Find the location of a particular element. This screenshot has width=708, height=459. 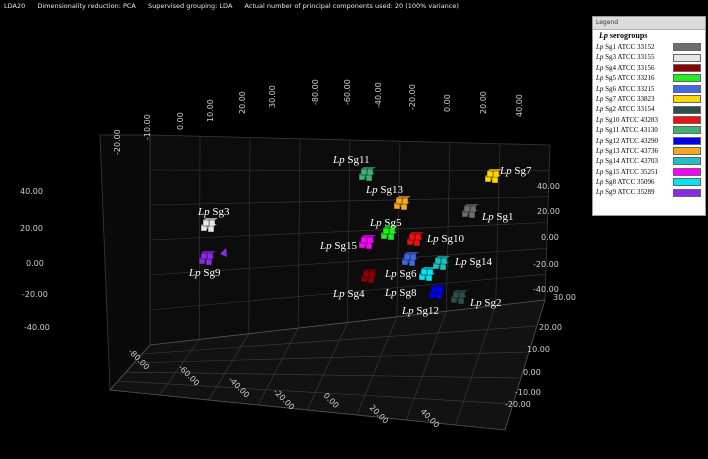

legend-item: Lp Sg11 ATCC 43130 is located at coordinates (649, 130).